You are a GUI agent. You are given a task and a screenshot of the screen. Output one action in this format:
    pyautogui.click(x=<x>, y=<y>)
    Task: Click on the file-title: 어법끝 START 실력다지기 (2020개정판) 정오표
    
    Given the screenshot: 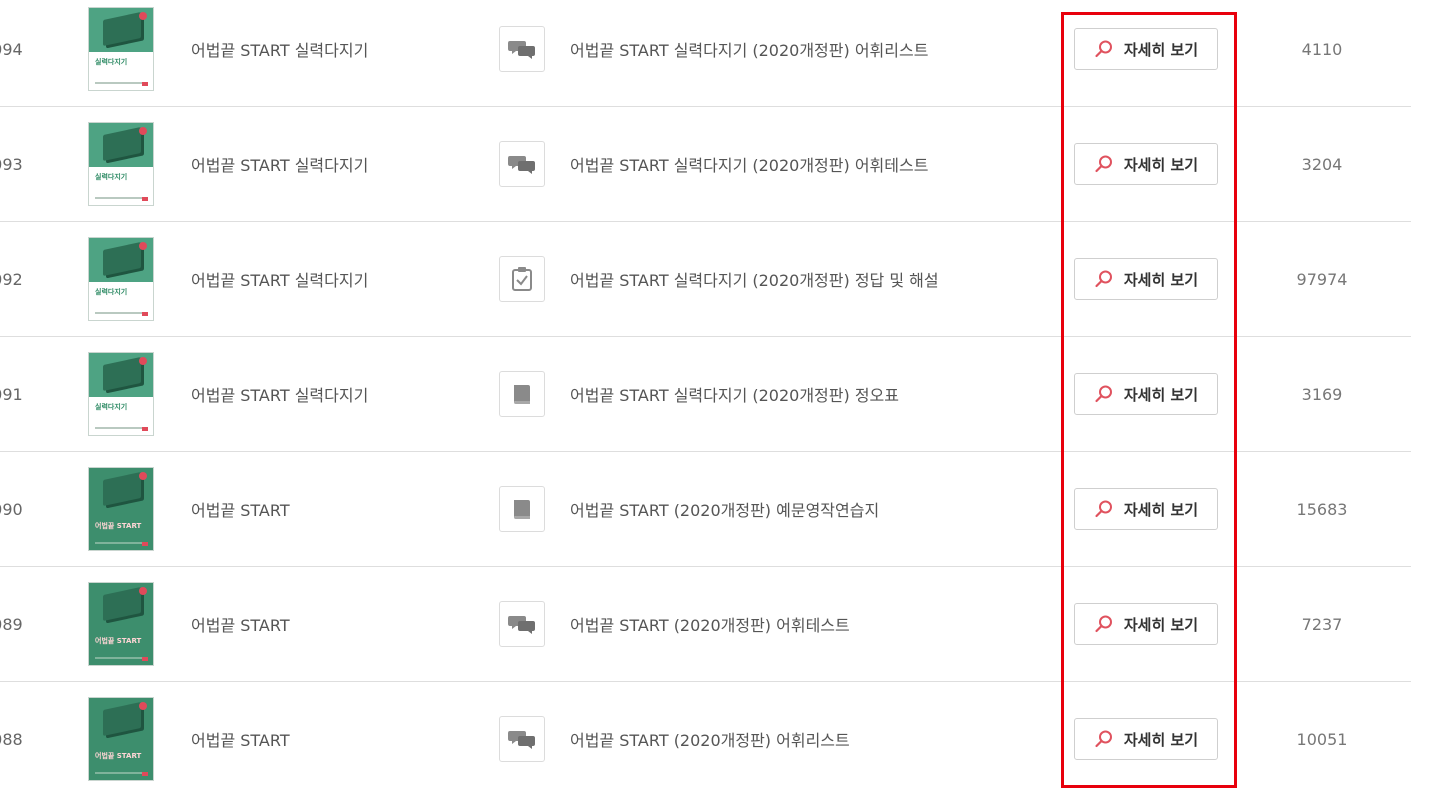 What is the action you would take?
    pyautogui.click(x=734, y=394)
    